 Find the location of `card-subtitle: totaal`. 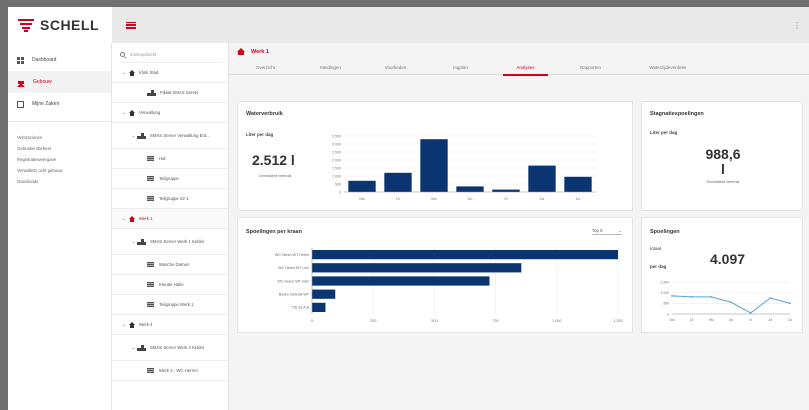

card-subtitle: totaal is located at coordinates (656, 248).